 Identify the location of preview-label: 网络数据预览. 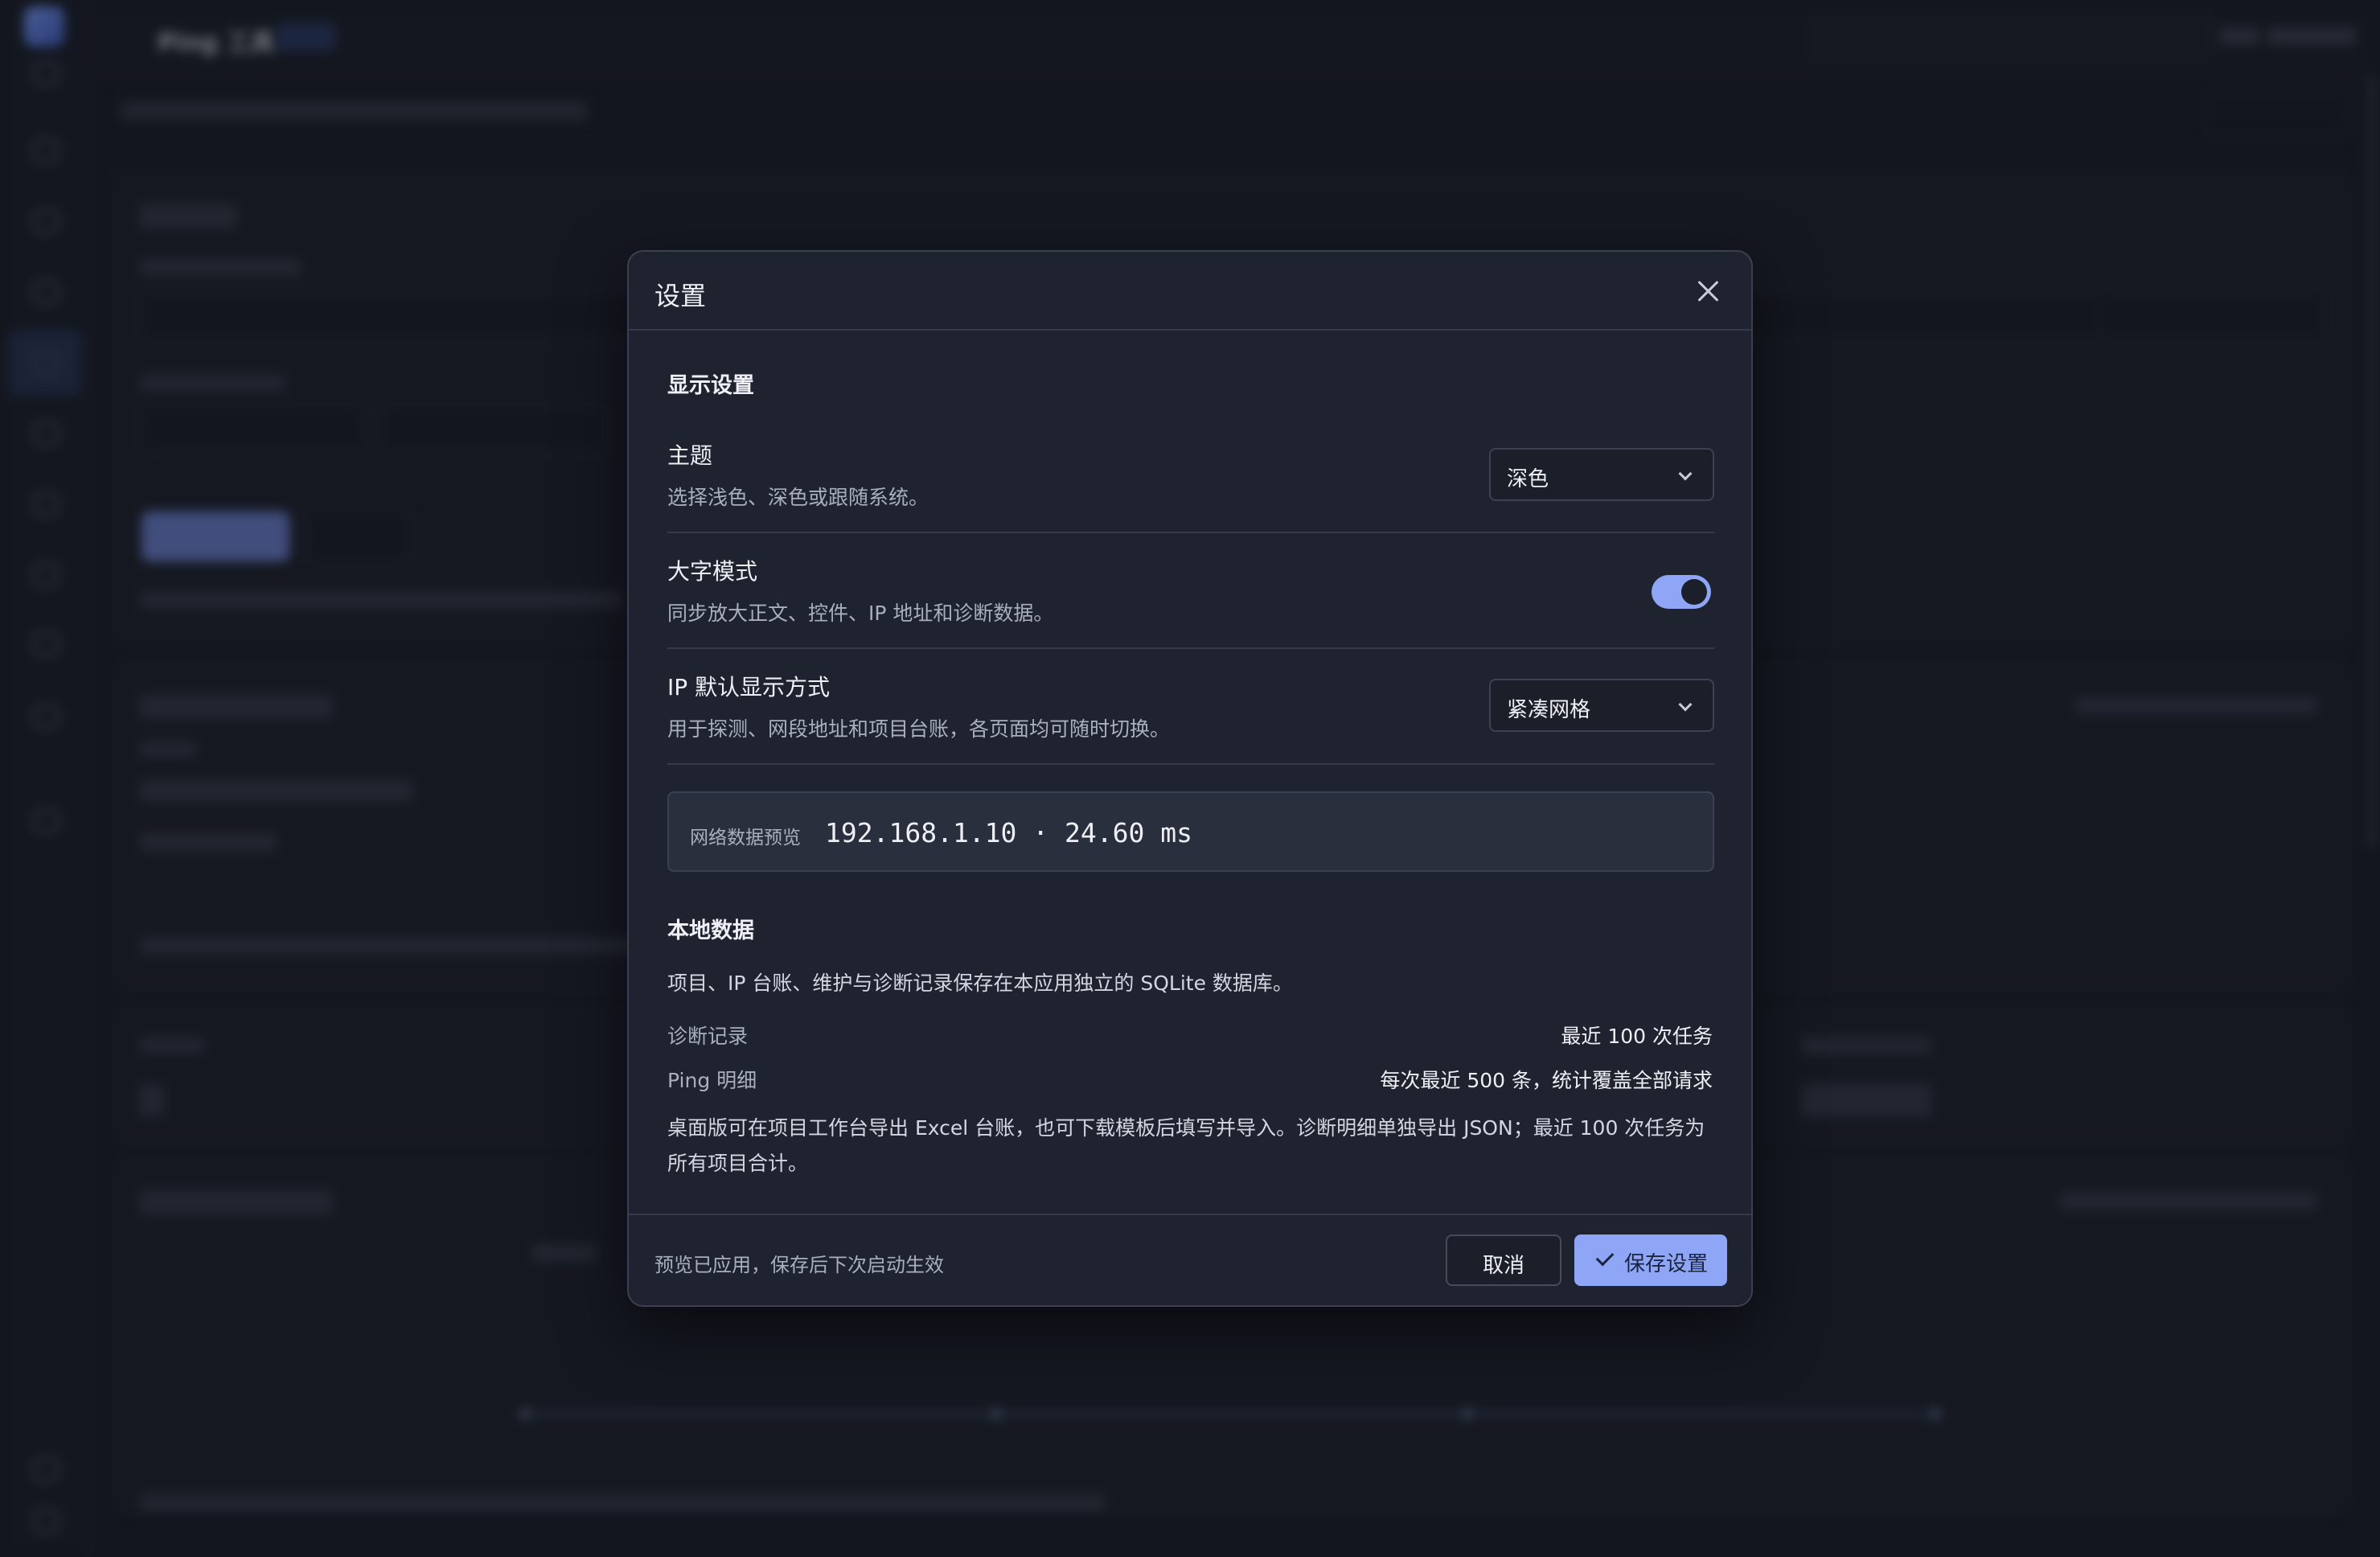
(745, 838).